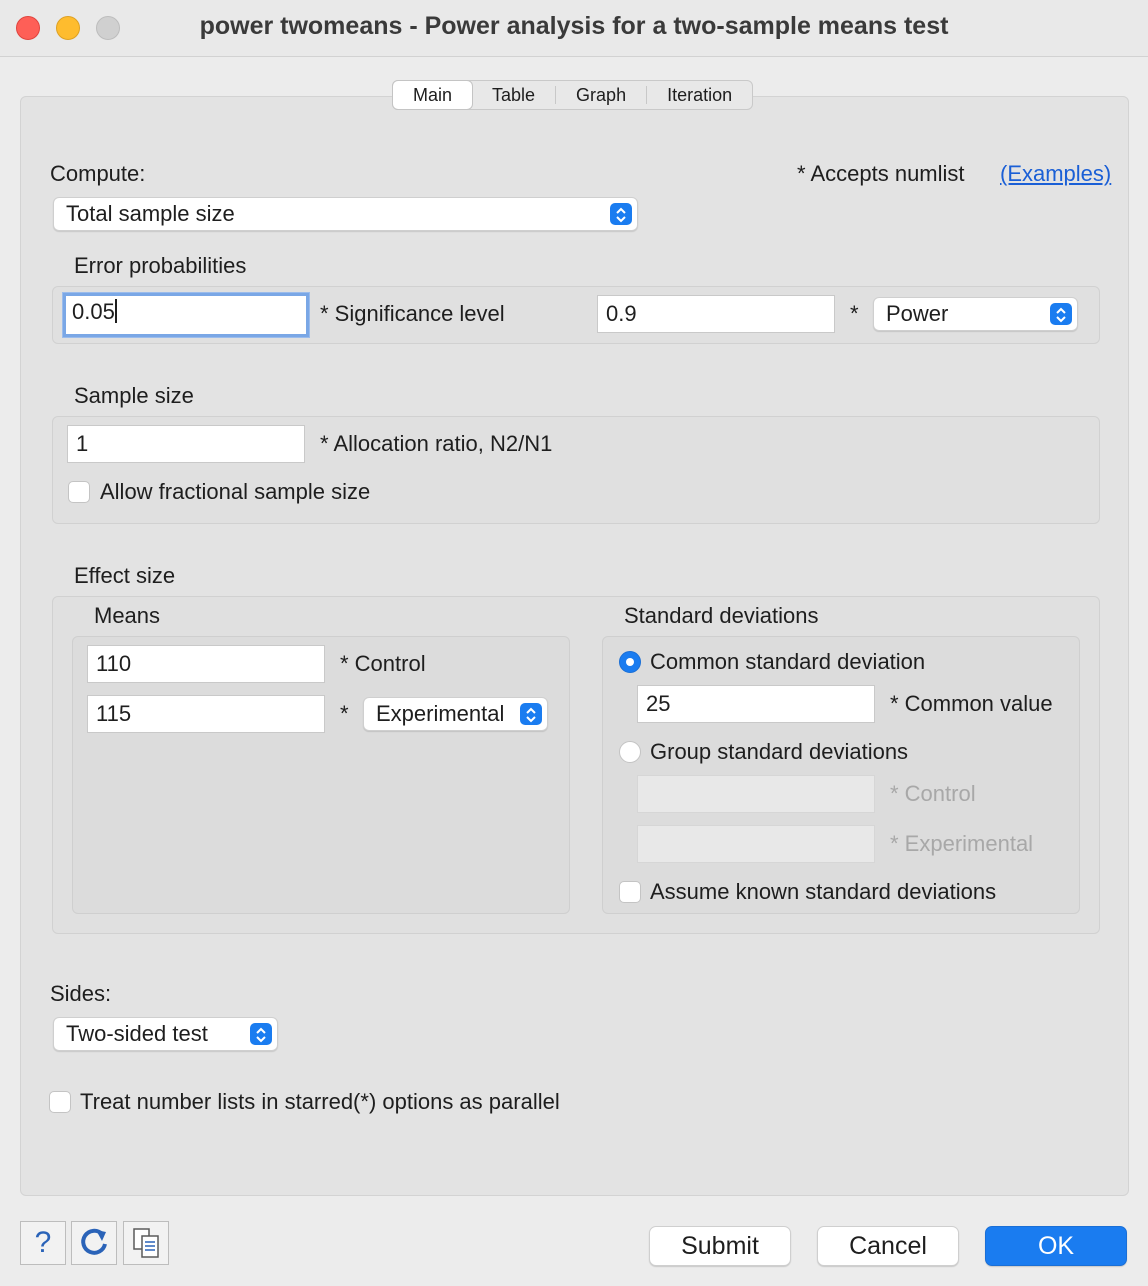 Image resolution: width=1148 pixels, height=1286 pixels. Describe the element at coordinates (779, 751) in the screenshot. I see `group-sd-label: Group standard deviations` at that location.